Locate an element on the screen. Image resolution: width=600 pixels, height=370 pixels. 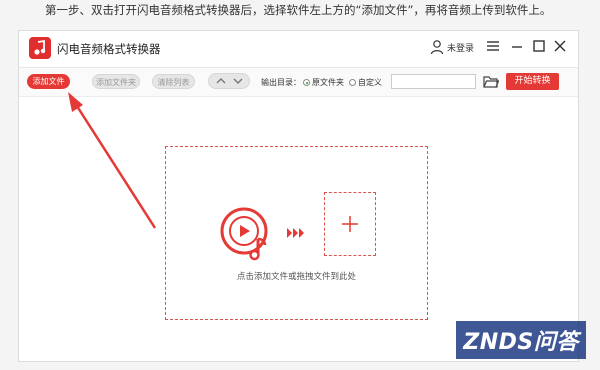
add-file-box is located at coordinates (350, 224).